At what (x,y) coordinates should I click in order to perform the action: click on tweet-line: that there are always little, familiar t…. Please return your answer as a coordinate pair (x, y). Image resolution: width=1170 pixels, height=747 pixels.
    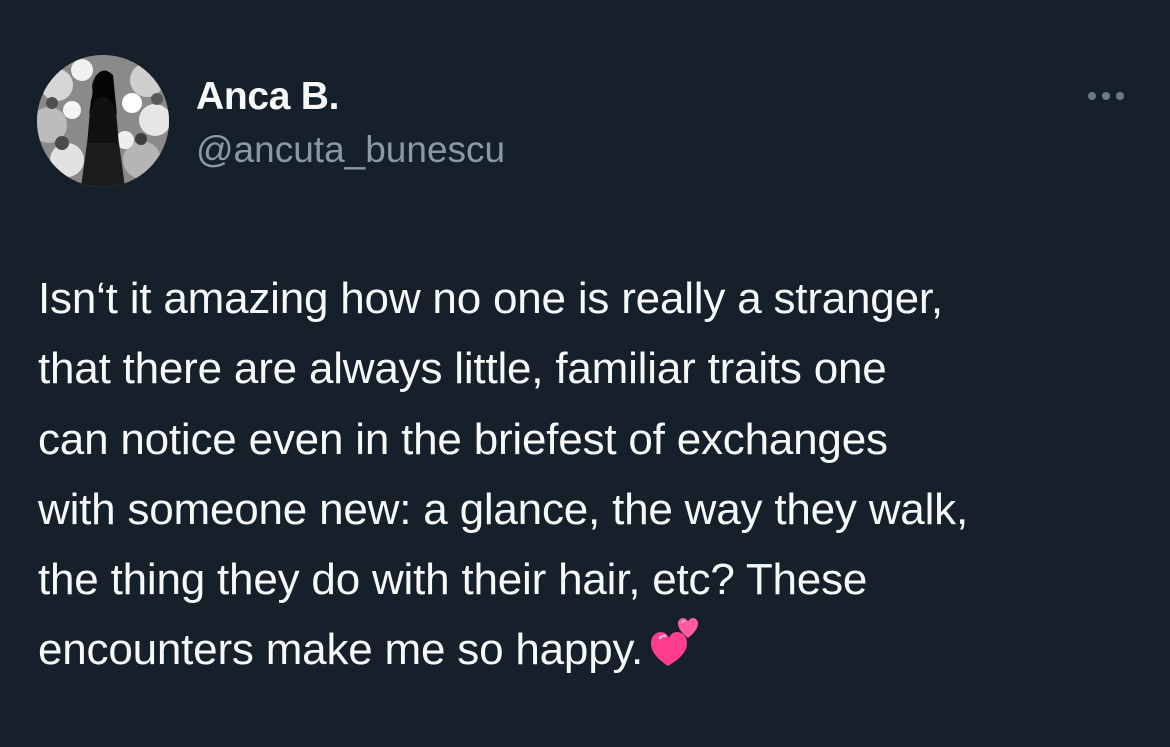
    Looking at the image, I should click on (462, 369).